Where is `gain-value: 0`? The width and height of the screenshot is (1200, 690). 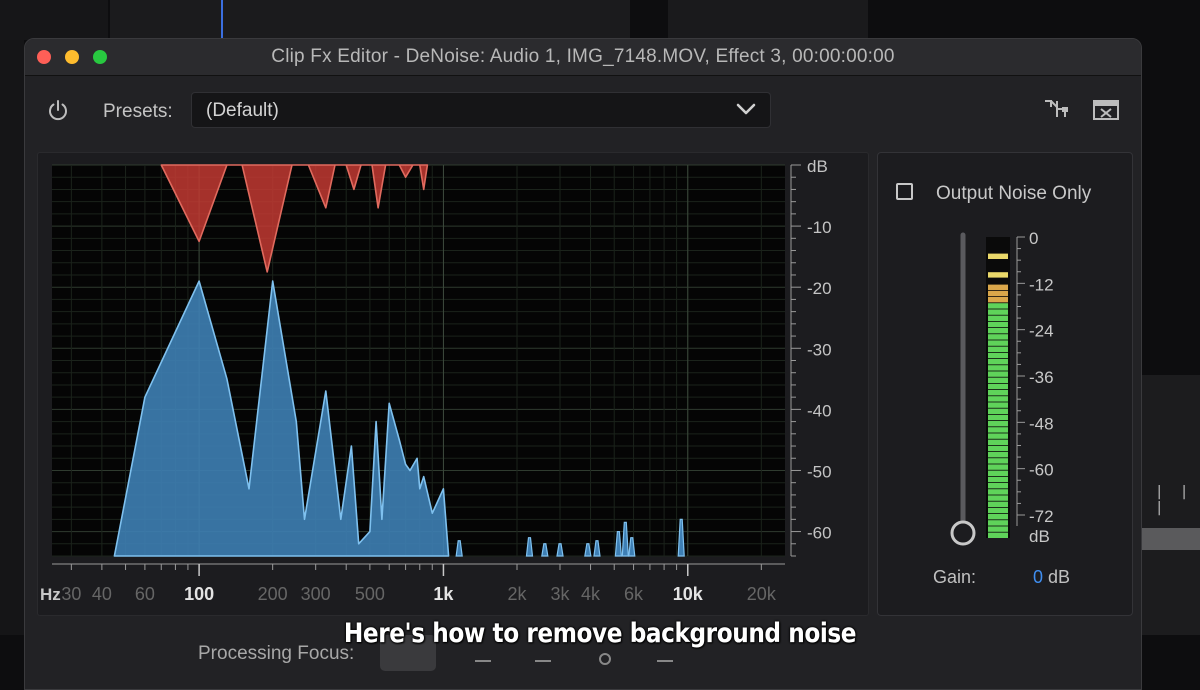
gain-value: 0 is located at coordinates (1038, 577).